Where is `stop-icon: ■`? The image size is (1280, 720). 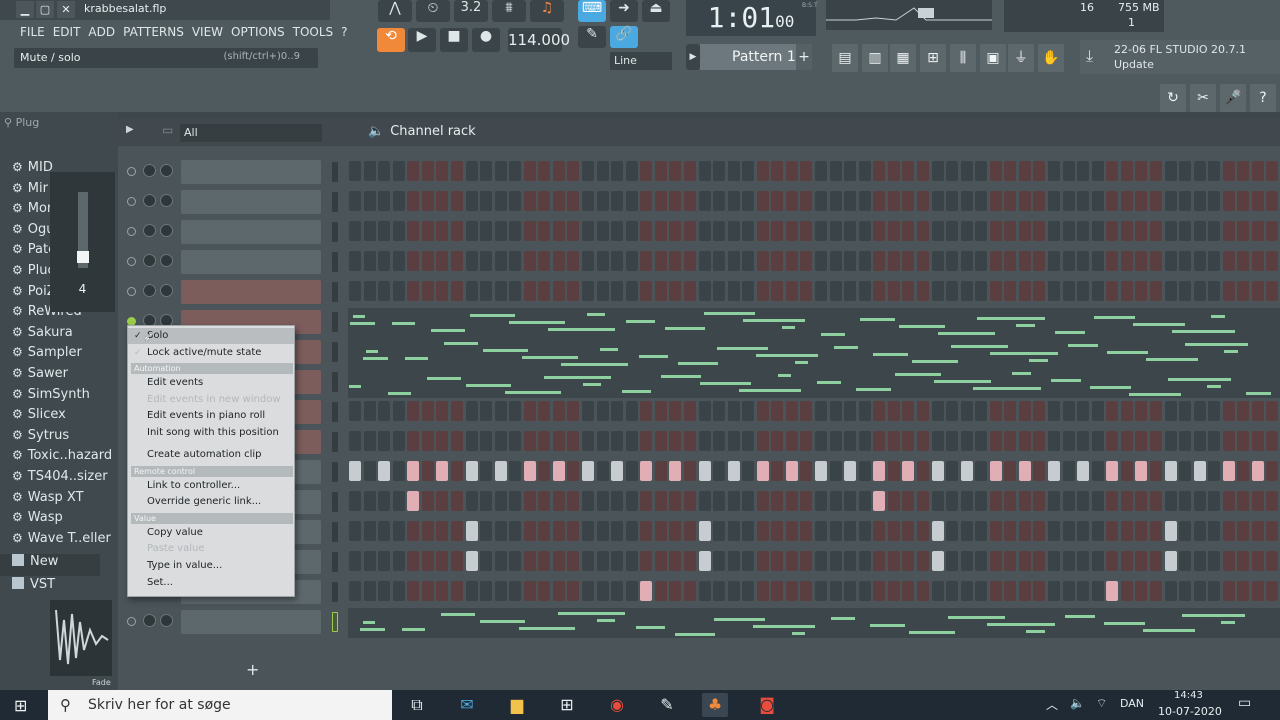
stop-icon: ■ is located at coordinates (454, 40).